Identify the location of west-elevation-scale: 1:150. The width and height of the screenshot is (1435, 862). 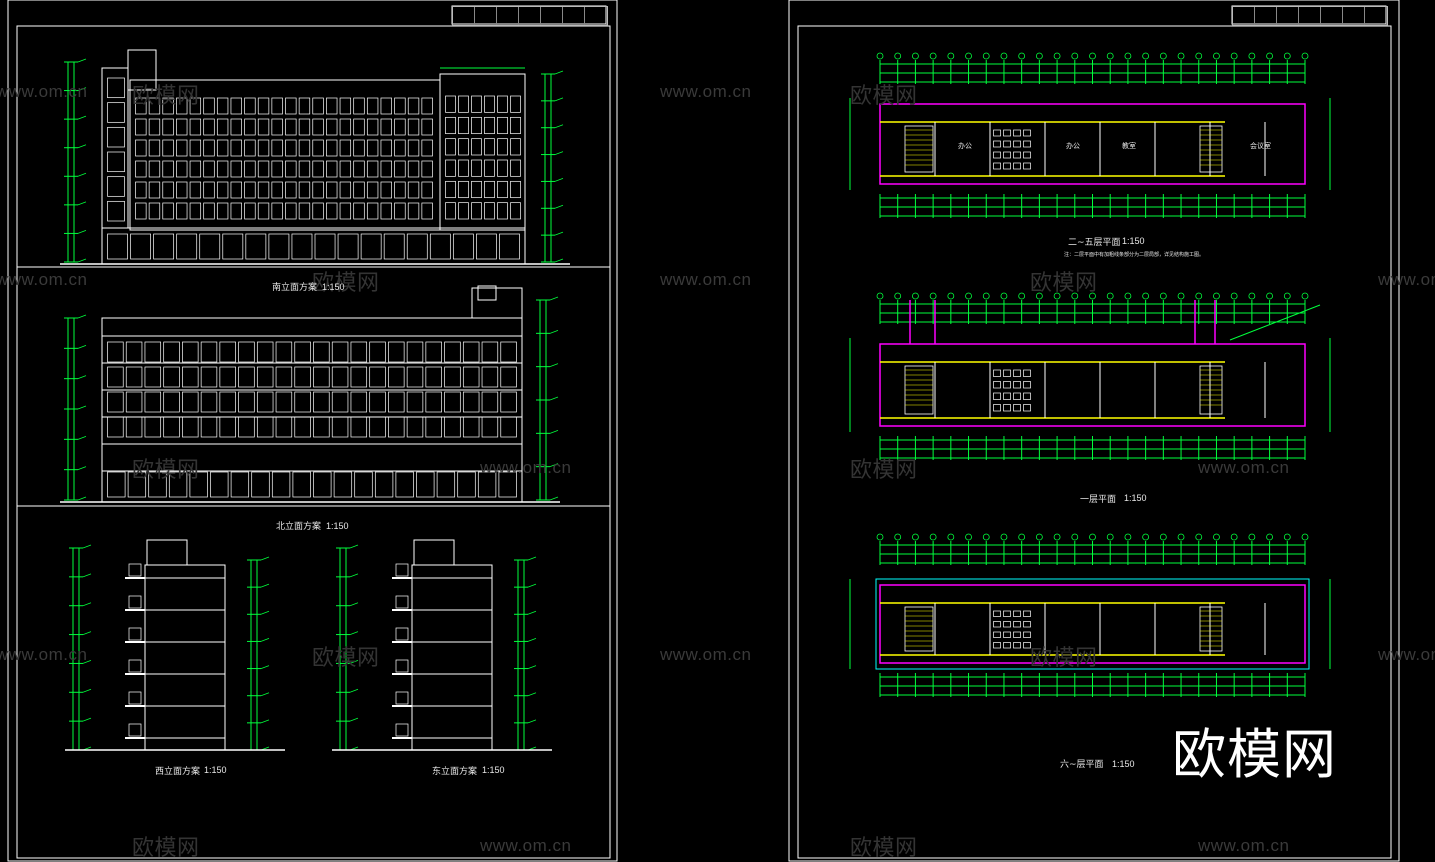
(215, 770).